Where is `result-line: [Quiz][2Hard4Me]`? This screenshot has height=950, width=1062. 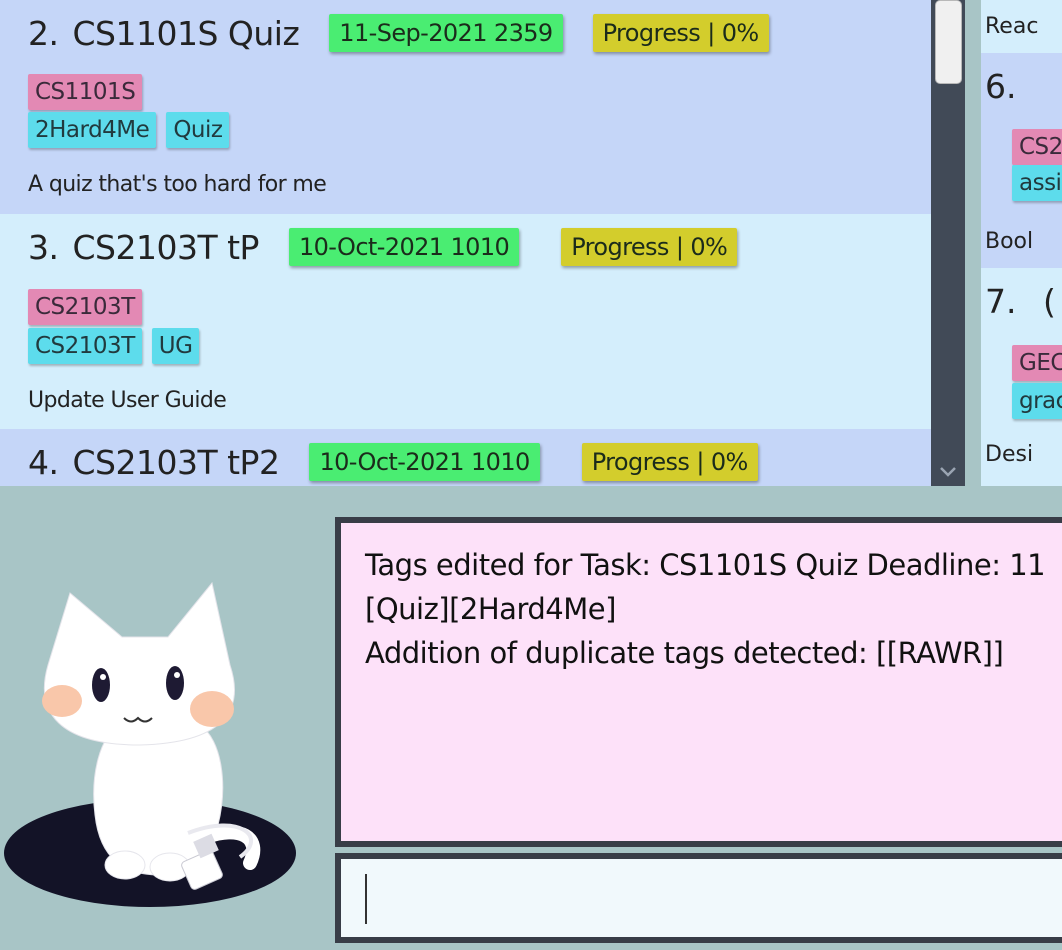
result-line: [Quiz][2Hard4Me] is located at coordinates (490, 609).